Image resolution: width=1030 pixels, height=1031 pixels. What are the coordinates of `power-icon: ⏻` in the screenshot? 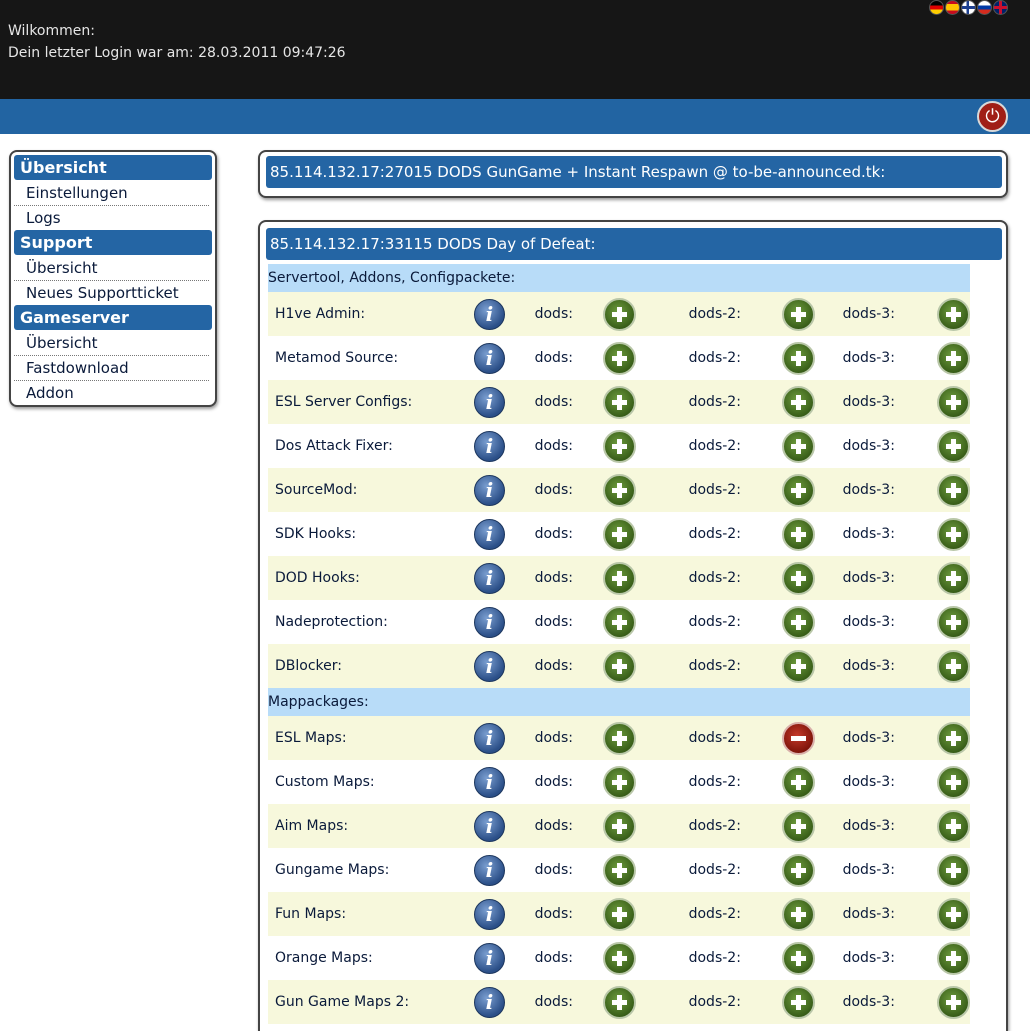 It's located at (992, 116).